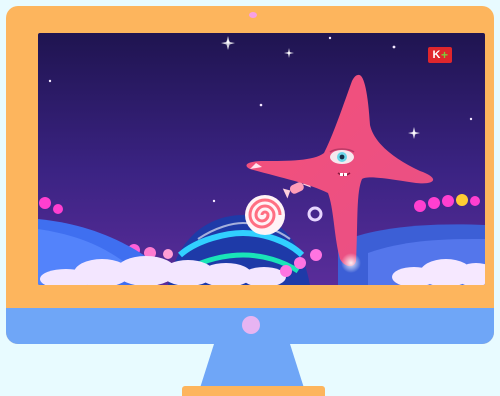 The width and height of the screenshot is (500, 396). Describe the element at coordinates (252, 366) in the screenshot. I see `monitor-stand-neck` at that location.